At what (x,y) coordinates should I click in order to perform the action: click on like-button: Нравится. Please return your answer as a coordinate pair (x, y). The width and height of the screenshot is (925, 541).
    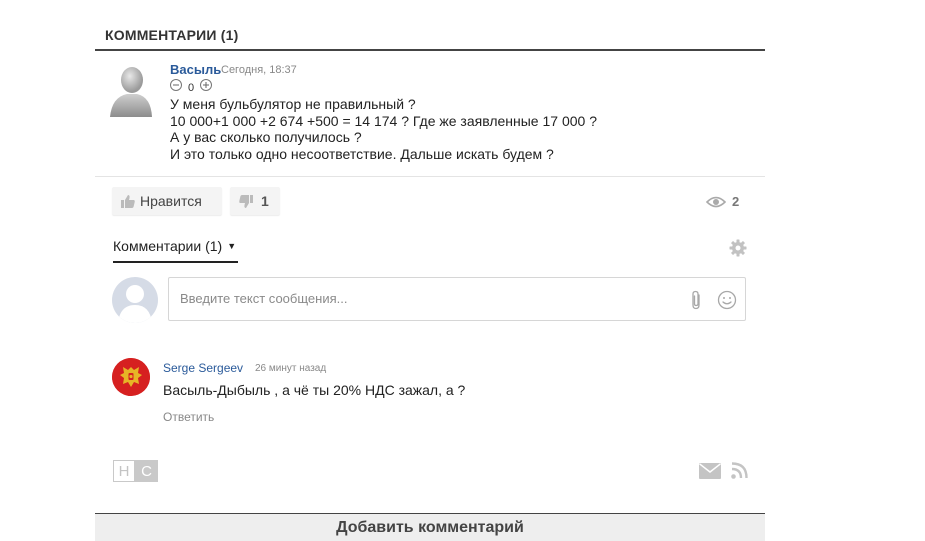
    Looking at the image, I should click on (167, 201).